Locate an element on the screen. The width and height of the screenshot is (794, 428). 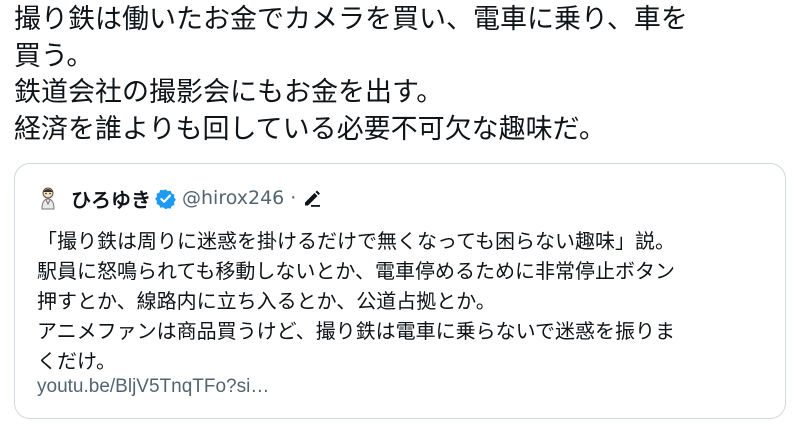
tweet-text-line: 経済を誰よりも回している必要不可欠な趣味だ。 is located at coordinates (310, 129).